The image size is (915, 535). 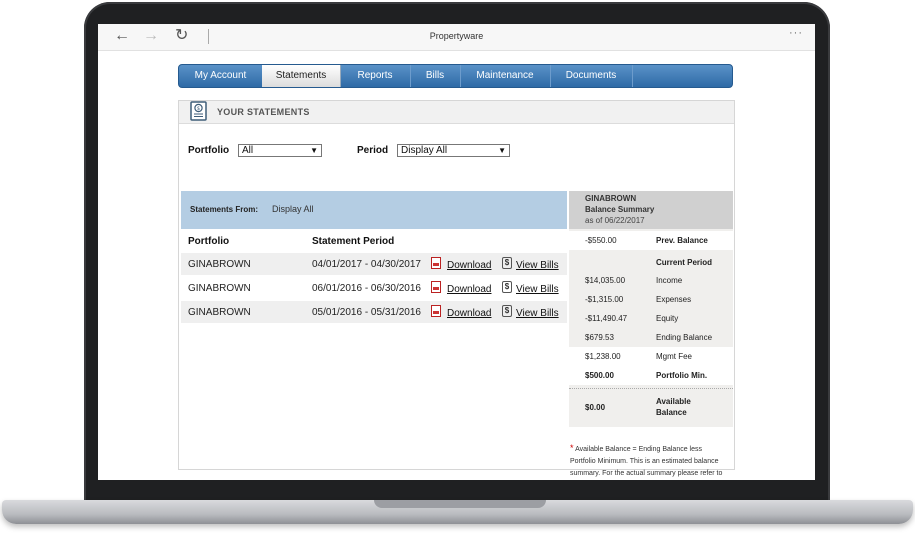 I want to click on tab-documents: Documents, so click(x=591, y=76).